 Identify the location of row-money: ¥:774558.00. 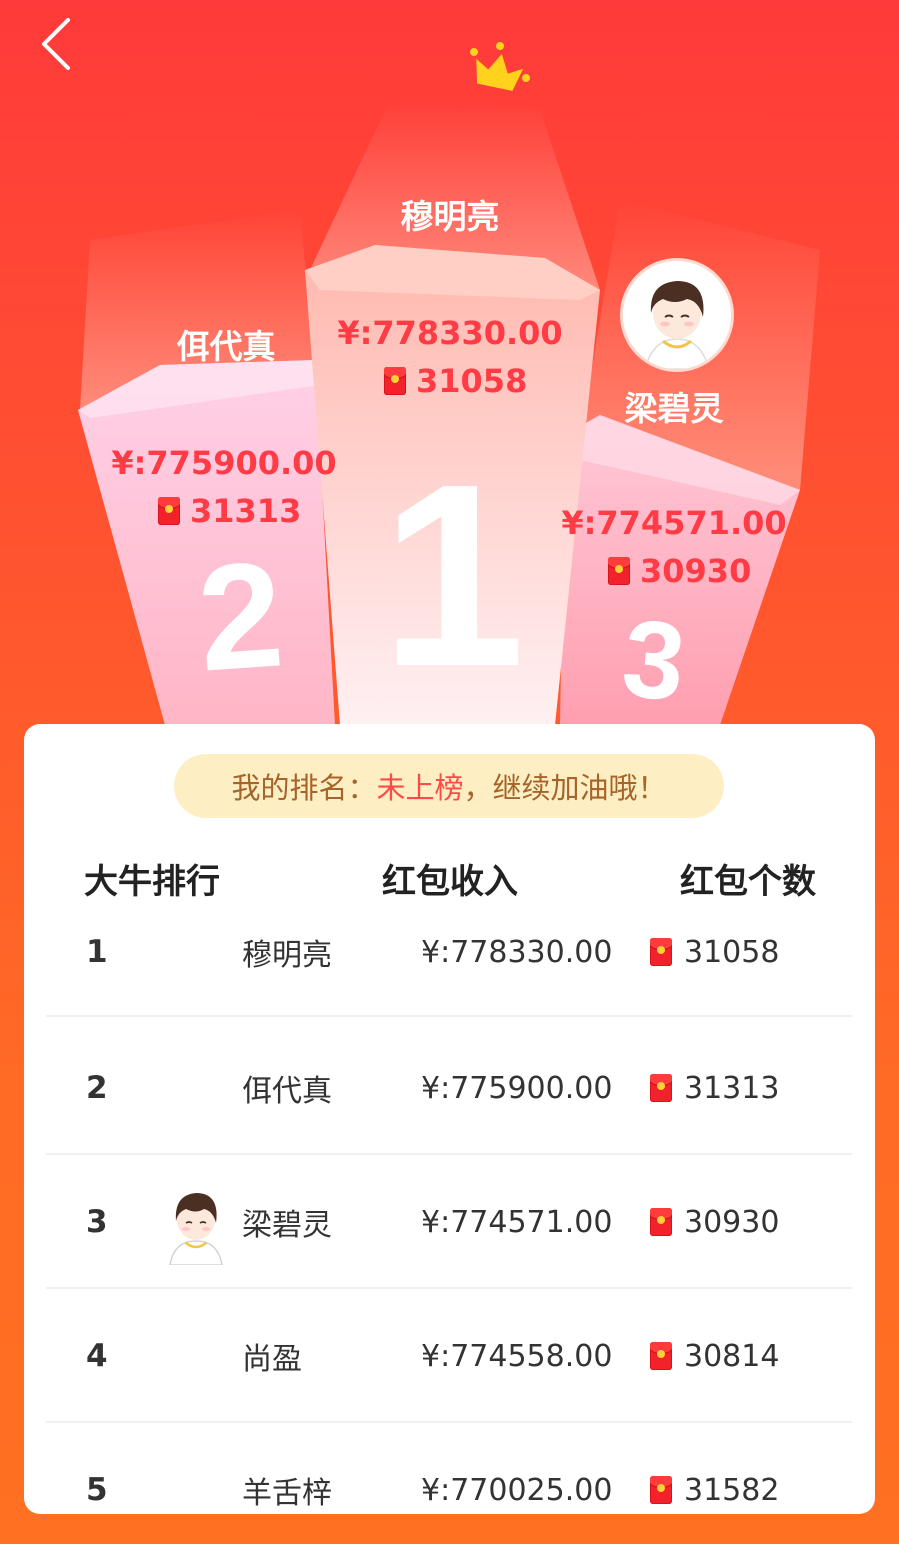
(517, 1356).